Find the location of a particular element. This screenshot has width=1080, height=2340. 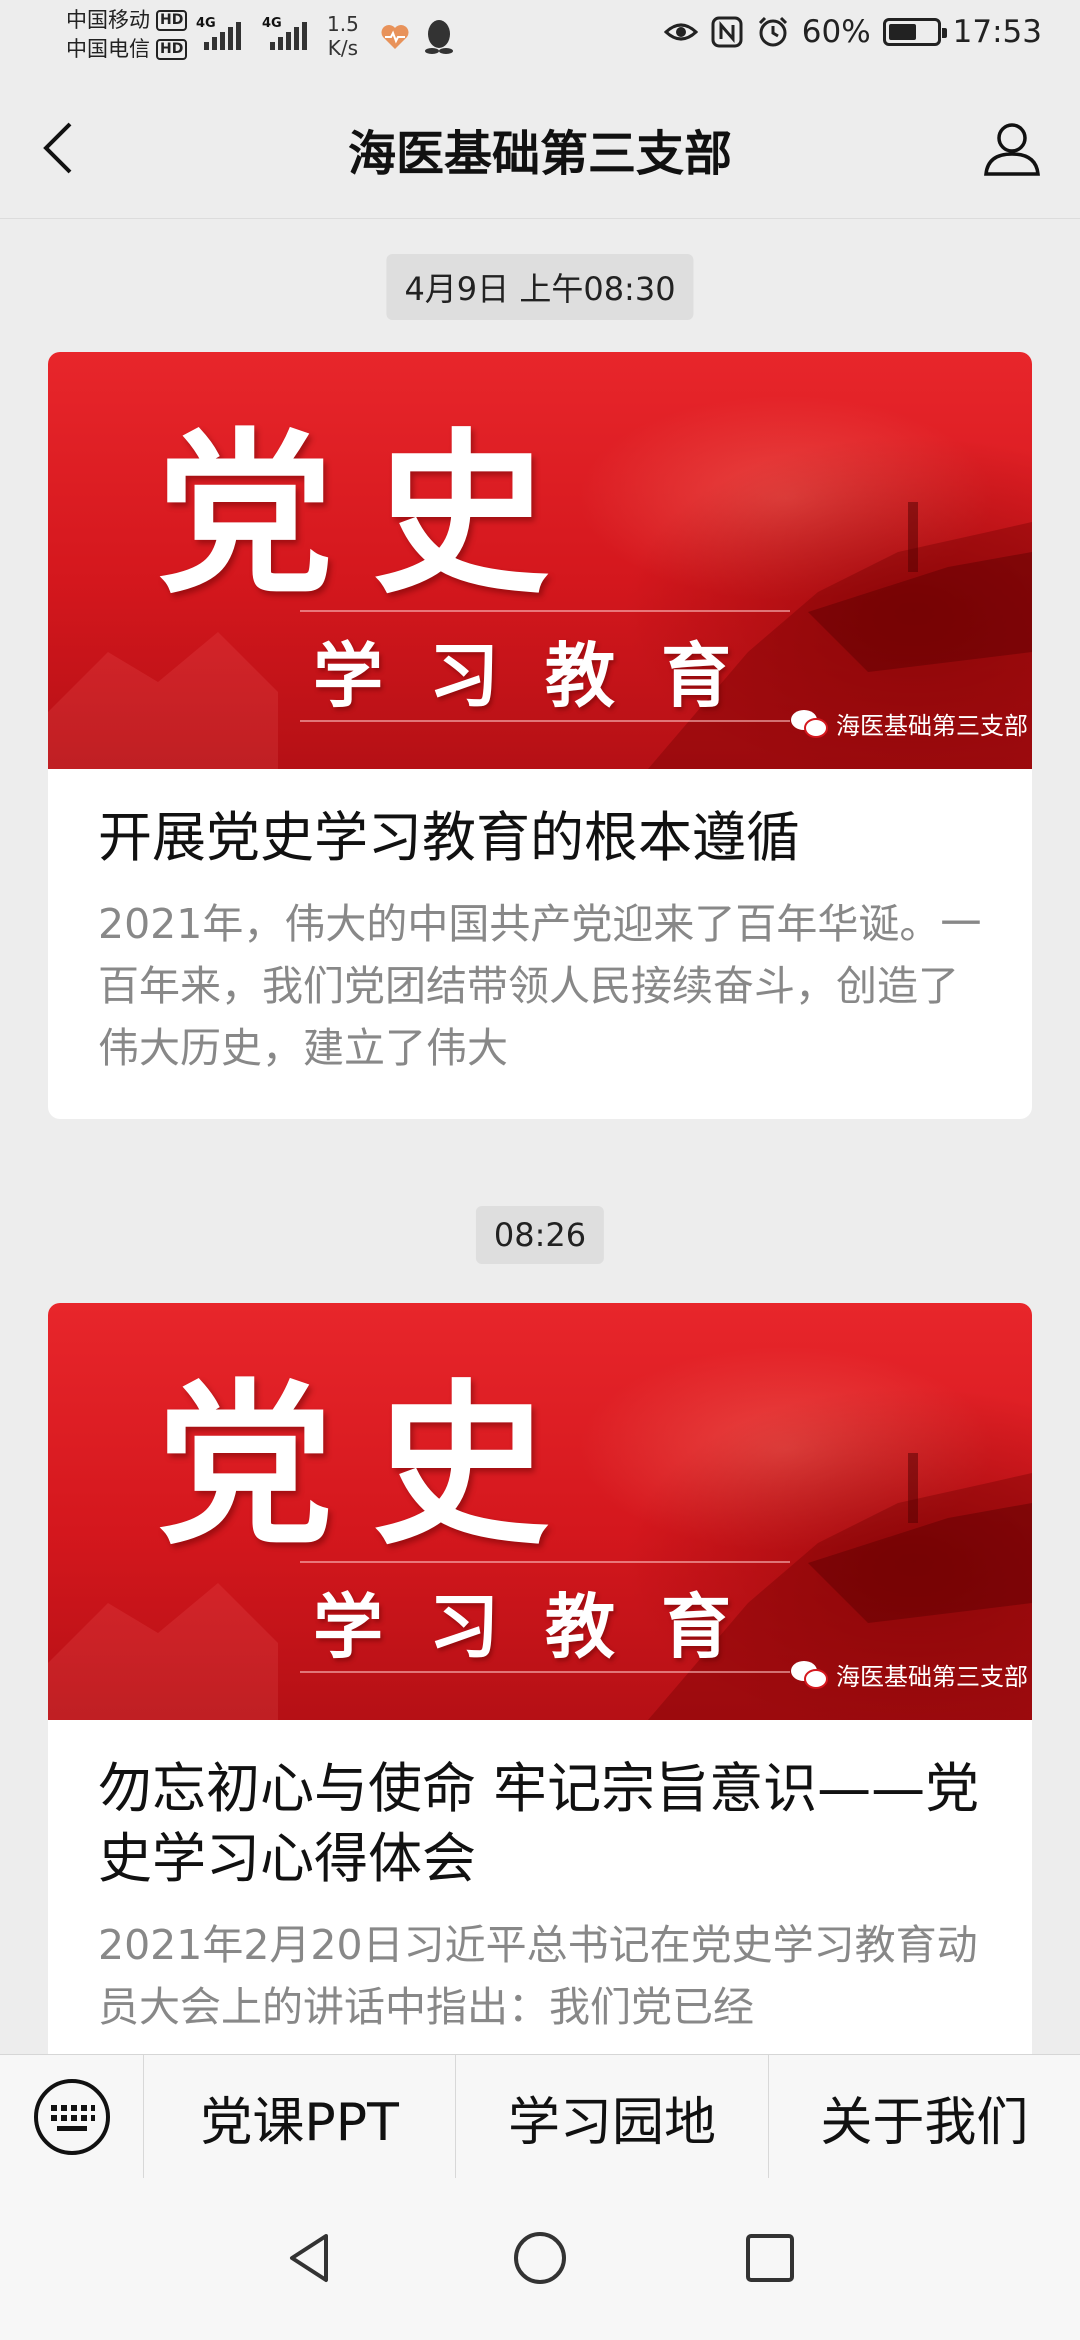

qq-icon is located at coordinates (439, 37).